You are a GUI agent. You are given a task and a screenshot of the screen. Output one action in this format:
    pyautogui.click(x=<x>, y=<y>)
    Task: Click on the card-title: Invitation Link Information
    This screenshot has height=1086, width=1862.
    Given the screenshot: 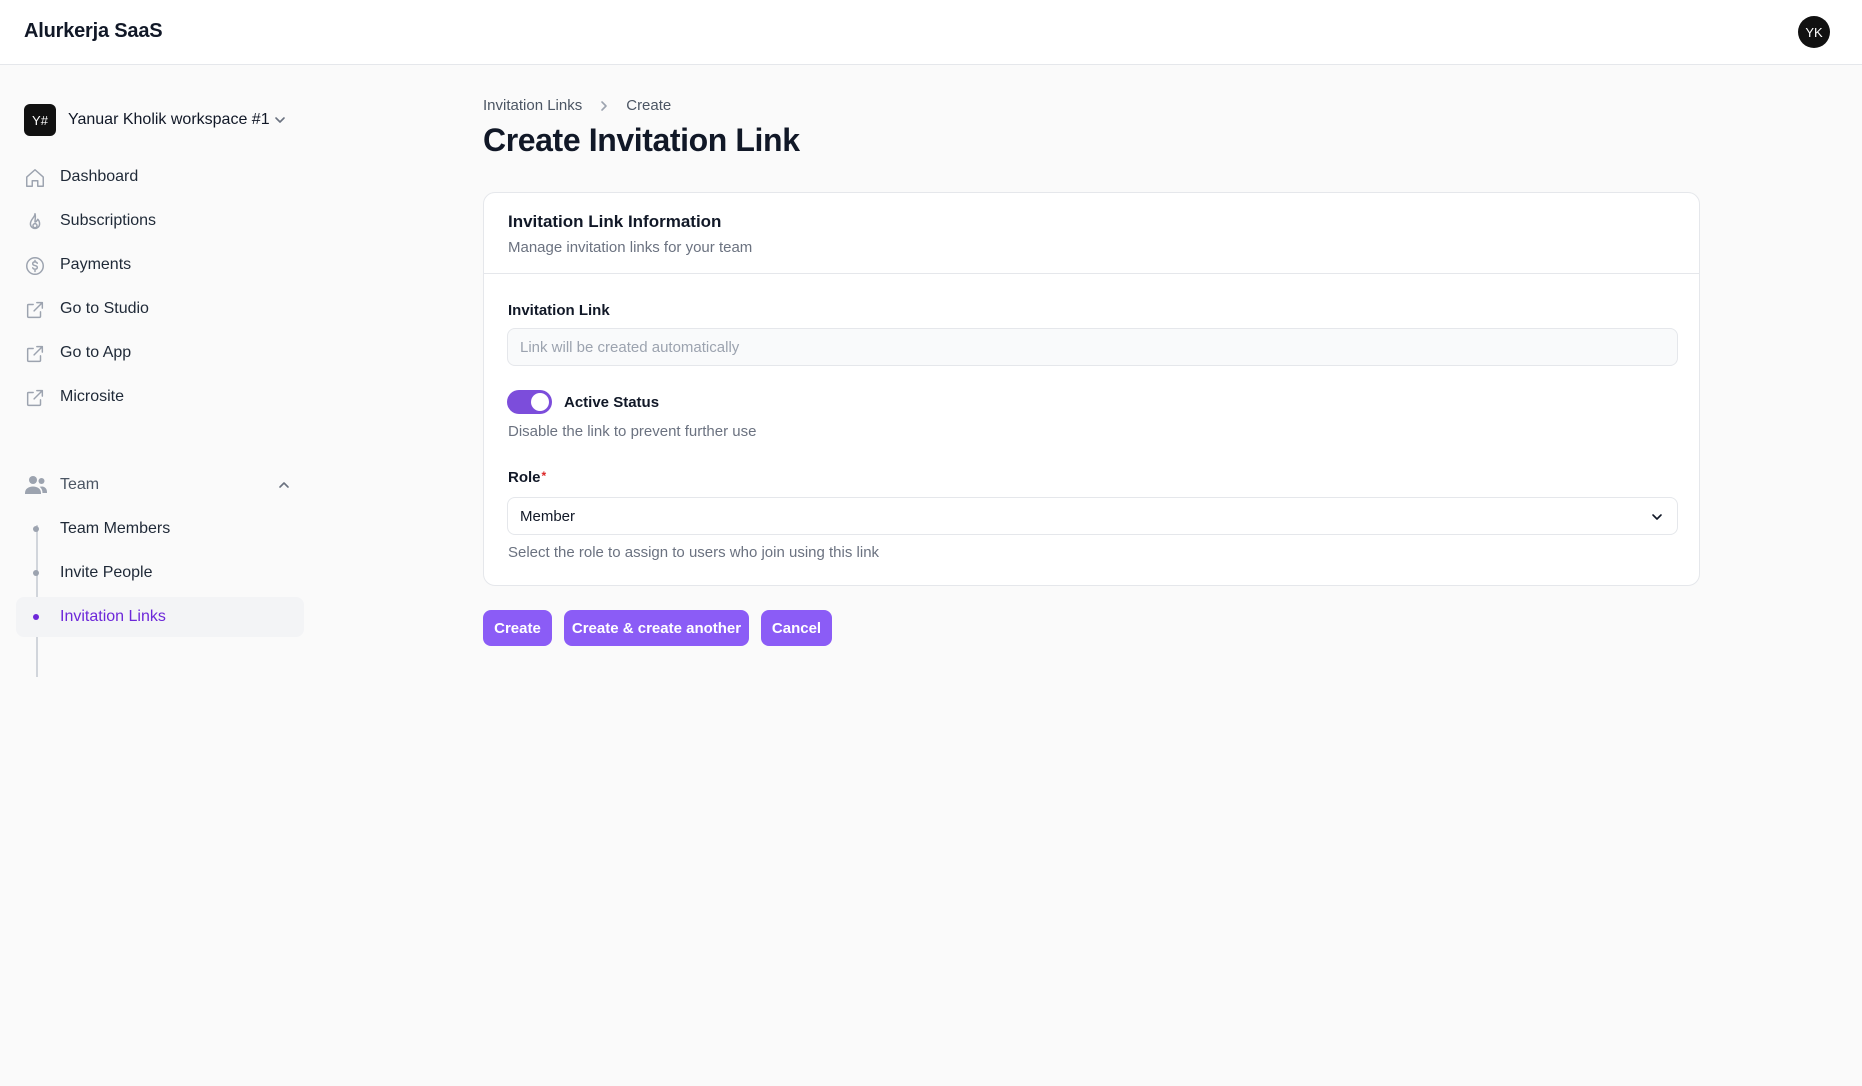 What is the action you would take?
    pyautogui.click(x=615, y=221)
    